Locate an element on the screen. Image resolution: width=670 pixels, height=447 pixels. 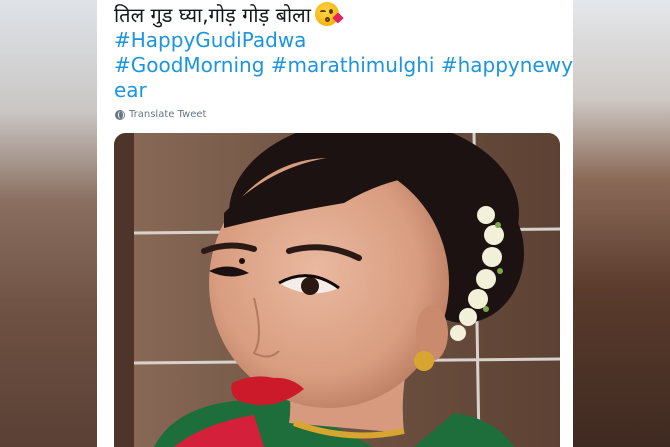
hashtag-marathimulghi: #marathimulghi is located at coordinates (353, 65).